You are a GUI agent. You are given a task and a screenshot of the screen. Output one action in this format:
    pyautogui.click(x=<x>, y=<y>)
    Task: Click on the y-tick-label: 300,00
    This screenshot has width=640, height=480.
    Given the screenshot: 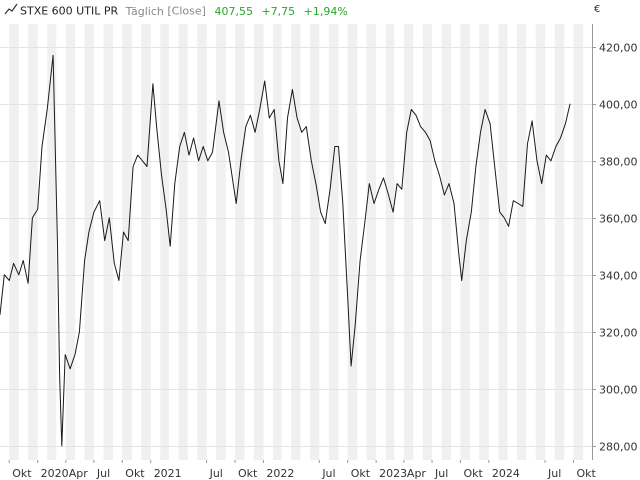 What is the action you would take?
    pyautogui.click(x=618, y=390)
    